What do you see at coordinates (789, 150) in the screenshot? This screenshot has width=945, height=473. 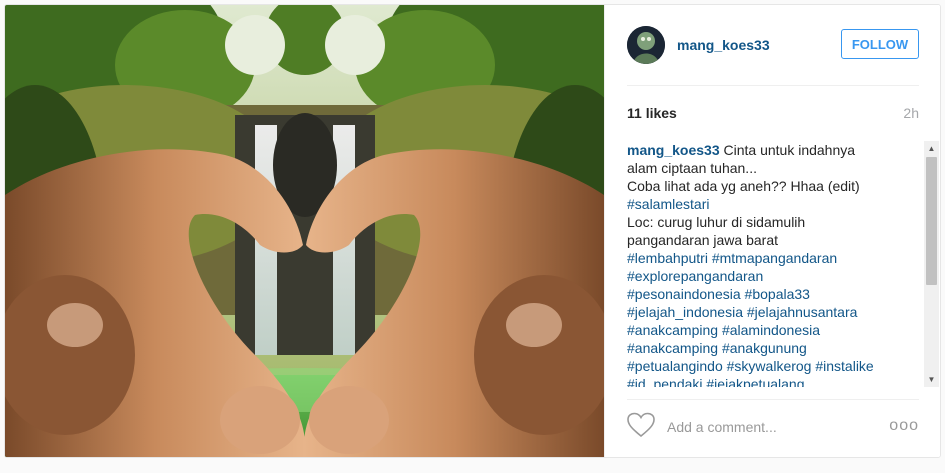 I see `caption-text-segment: Cinta untuk indahnya` at bounding box center [789, 150].